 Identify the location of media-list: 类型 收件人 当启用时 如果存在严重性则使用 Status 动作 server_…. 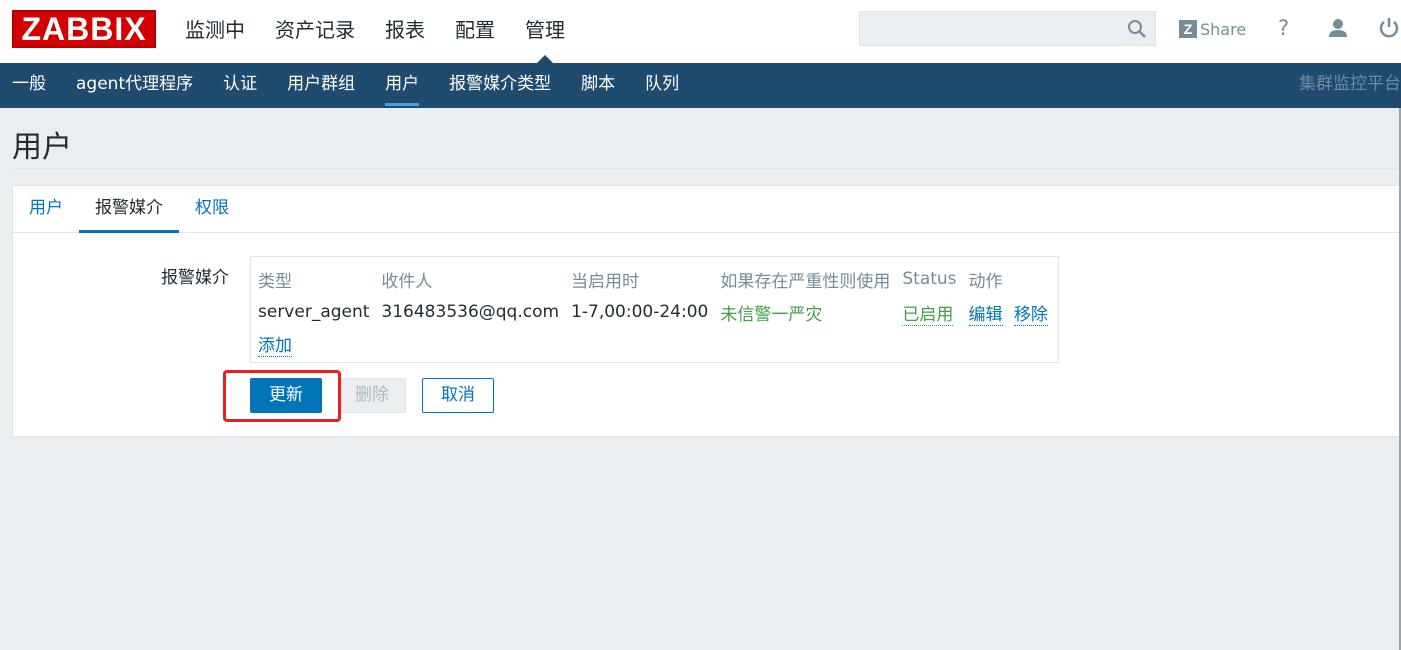
(654, 309).